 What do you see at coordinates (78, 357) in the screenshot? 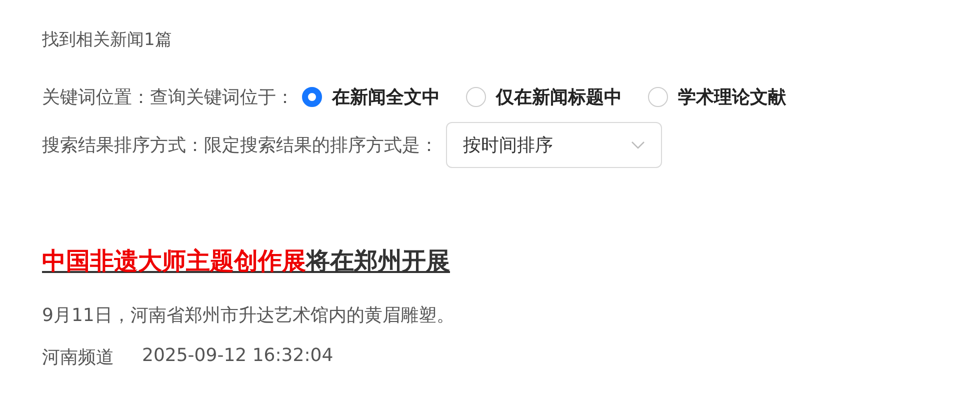
I see `news-source: 河南频道` at bounding box center [78, 357].